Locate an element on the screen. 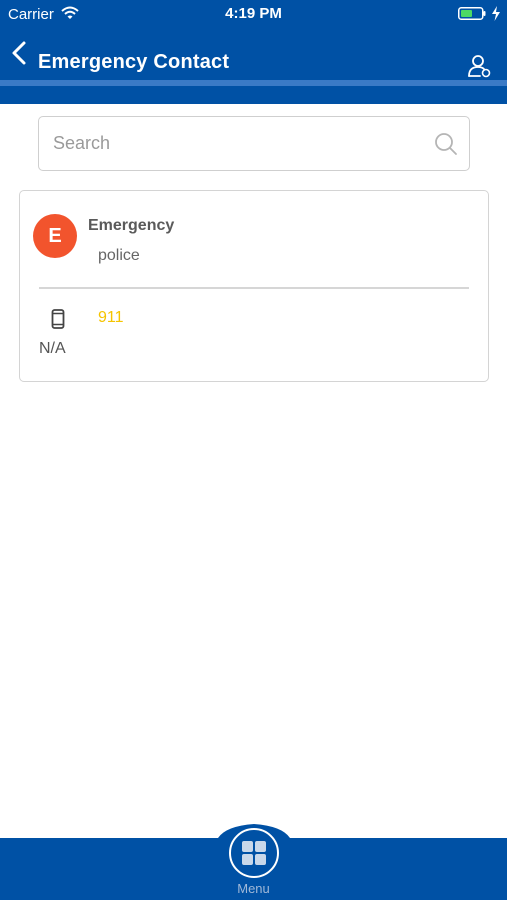 This screenshot has width=507, height=900. search-icon is located at coordinates (446, 144).